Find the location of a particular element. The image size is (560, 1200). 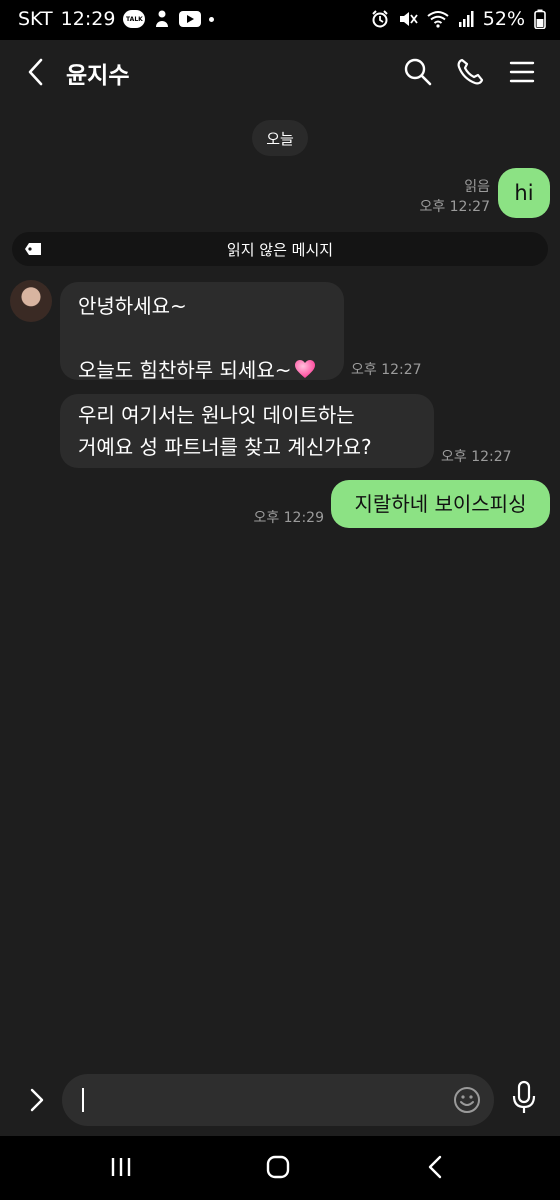

app-notification-icon is located at coordinates (162, 18).